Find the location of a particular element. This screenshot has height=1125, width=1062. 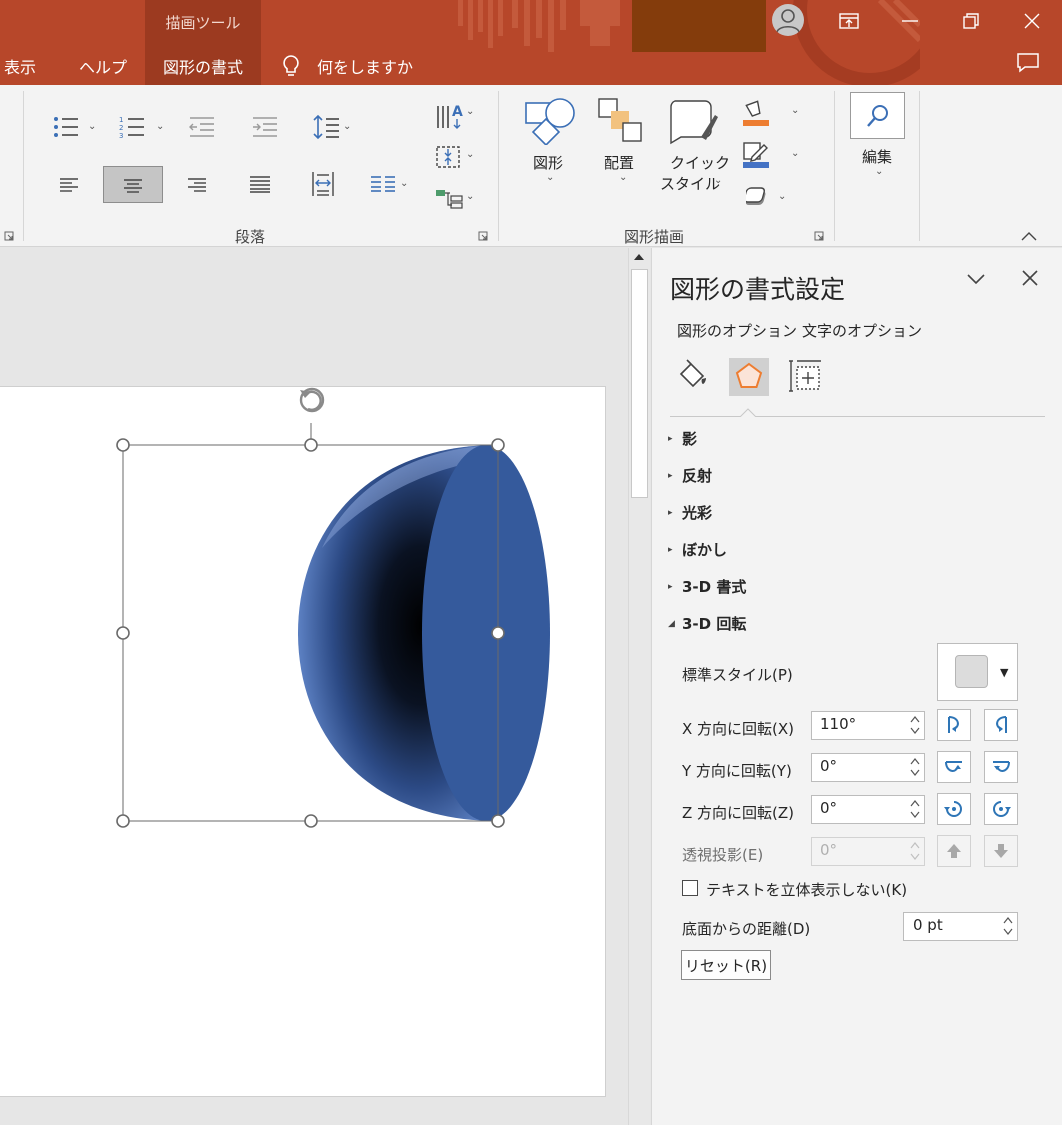

z-rotate-counterclockwise-button is located at coordinates (1001, 809).